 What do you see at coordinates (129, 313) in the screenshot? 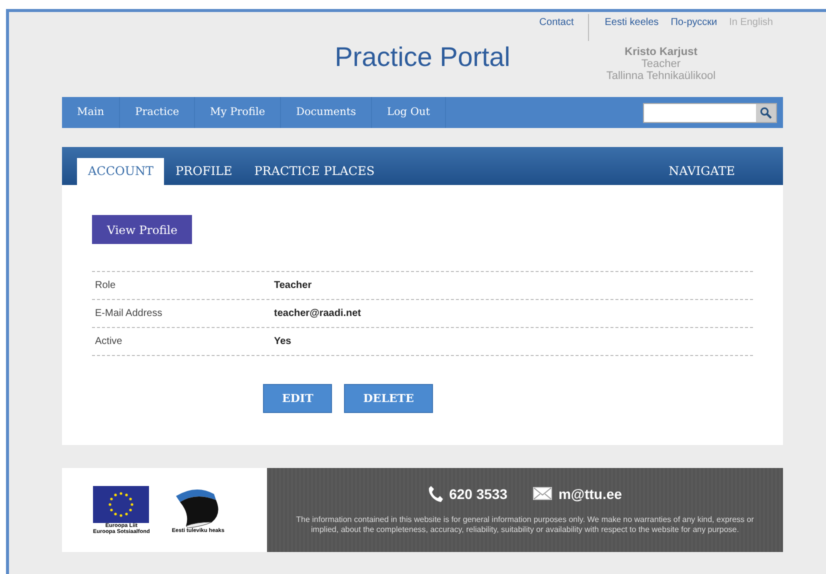
I see `field-label: E-Mail Address` at bounding box center [129, 313].